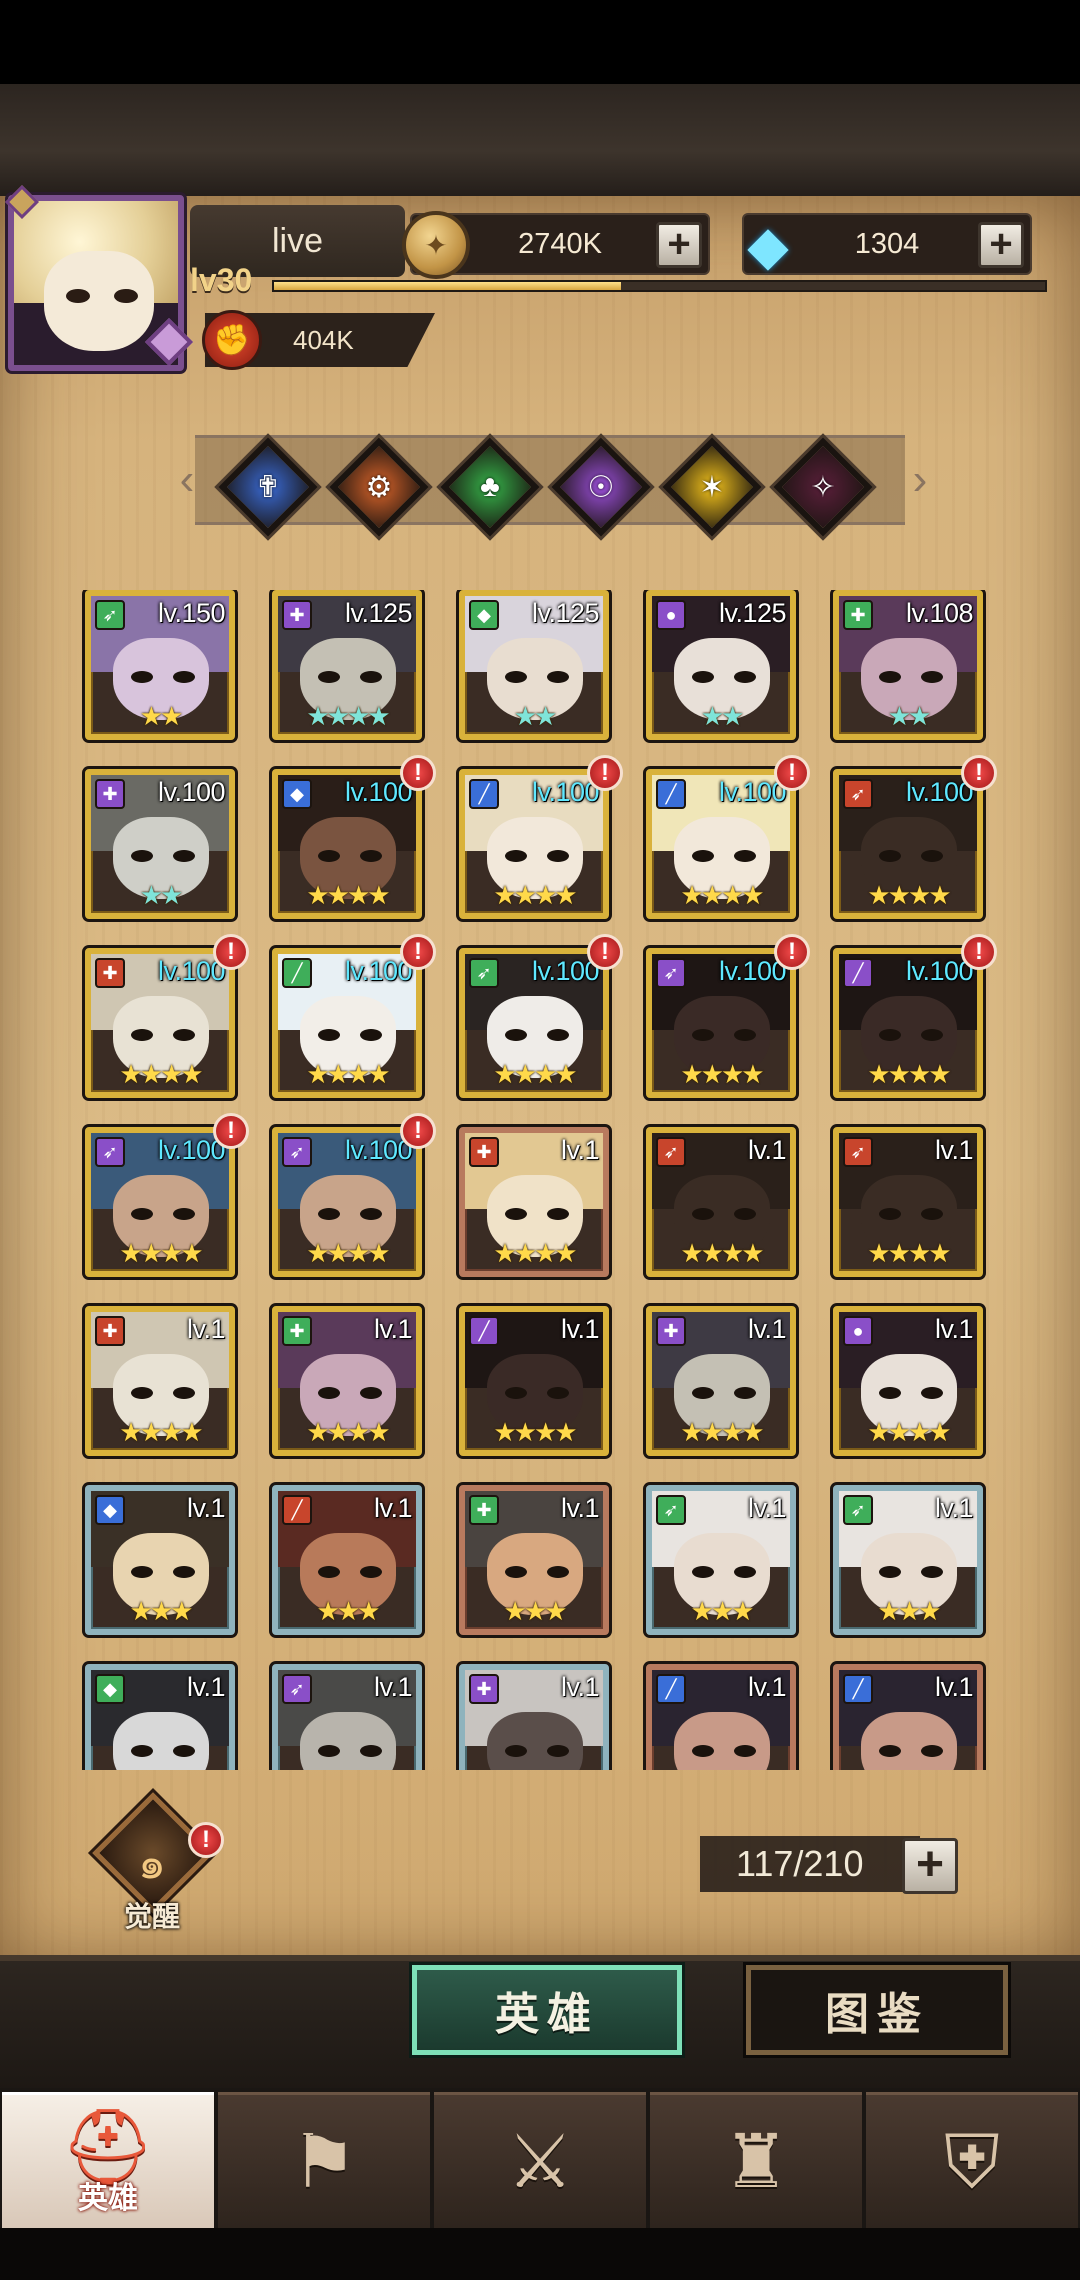  I want to click on nav-battle-icon: ⚔, so click(540, 2161).